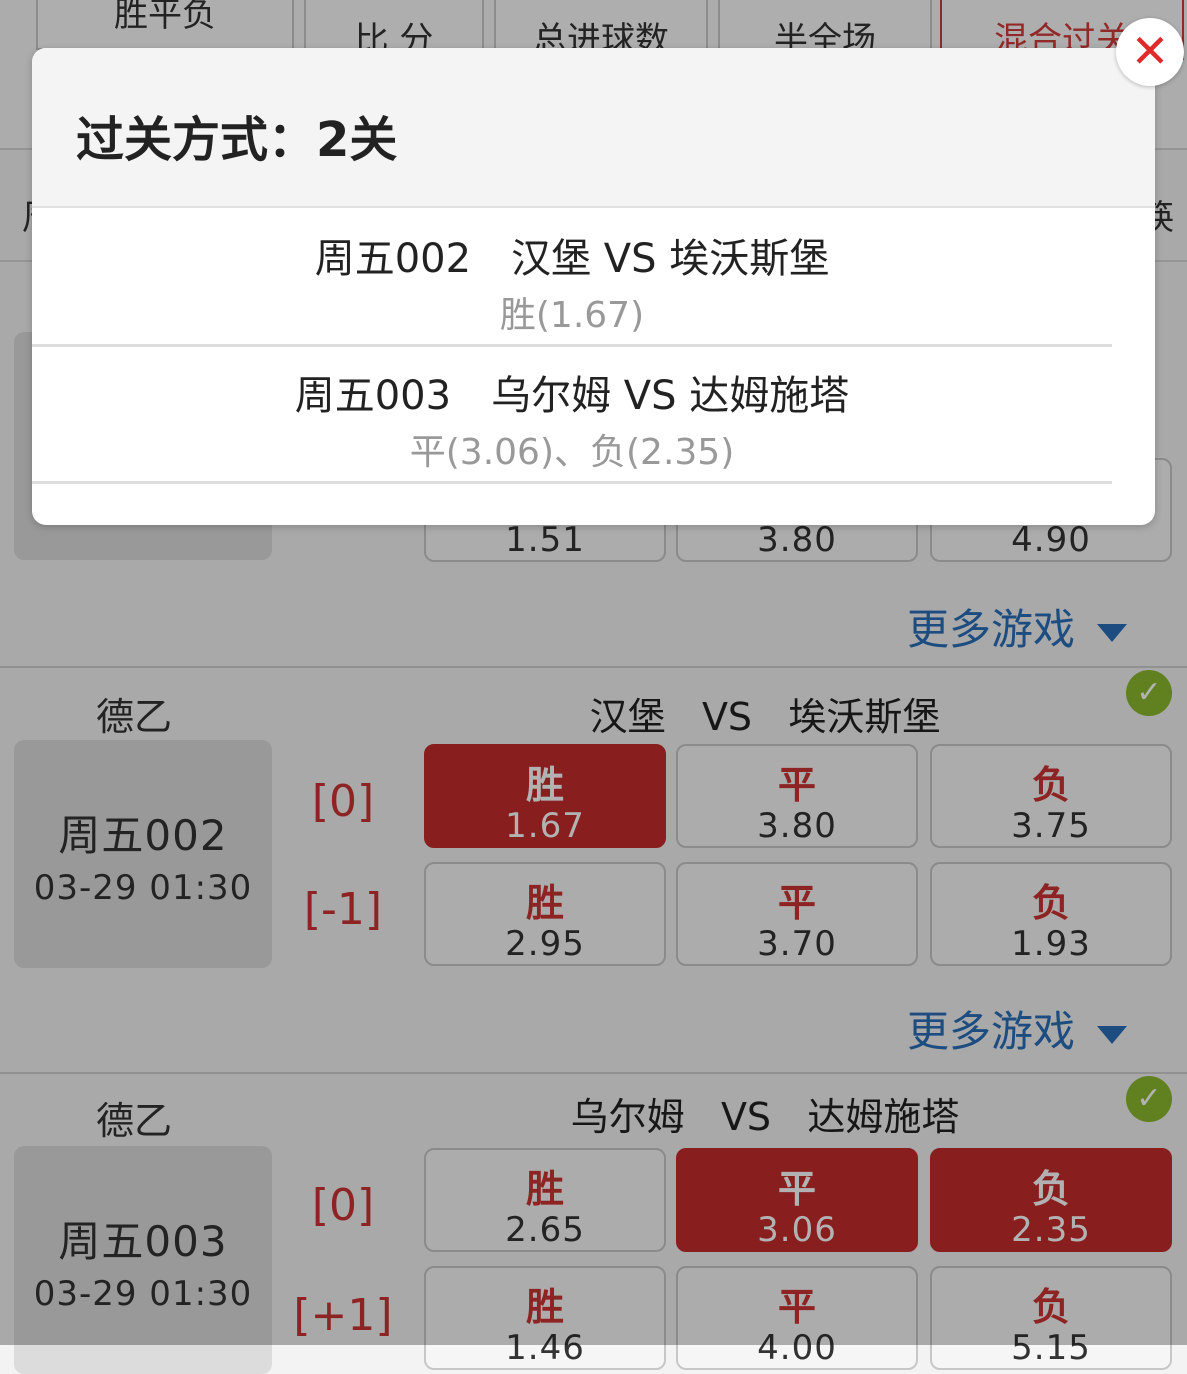 This screenshot has height=1374, width=1187. I want to click on pick-item: 周五002 汉堡 VS 埃沃斯堡 胜(1.67), so click(572, 277).